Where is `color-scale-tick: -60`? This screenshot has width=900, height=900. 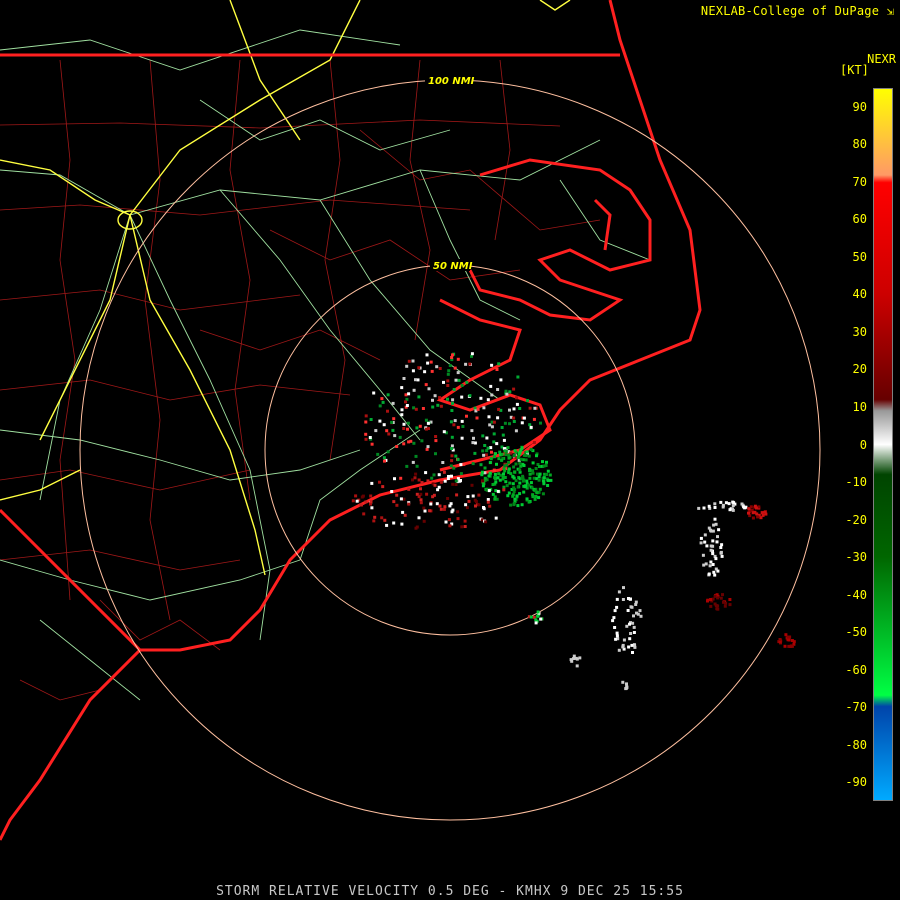 color-scale-tick: -60 is located at coordinates (856, 669).